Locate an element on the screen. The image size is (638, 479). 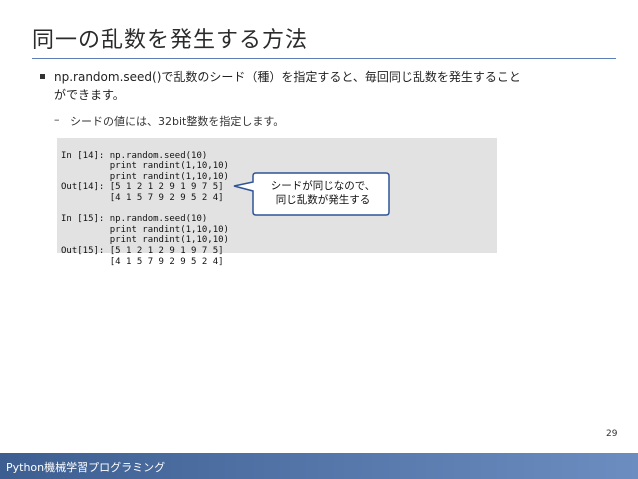
code-line: Out[14]: [5 1 2 1 2 9 1 9 7 5] is located at coordinates (142, 187).